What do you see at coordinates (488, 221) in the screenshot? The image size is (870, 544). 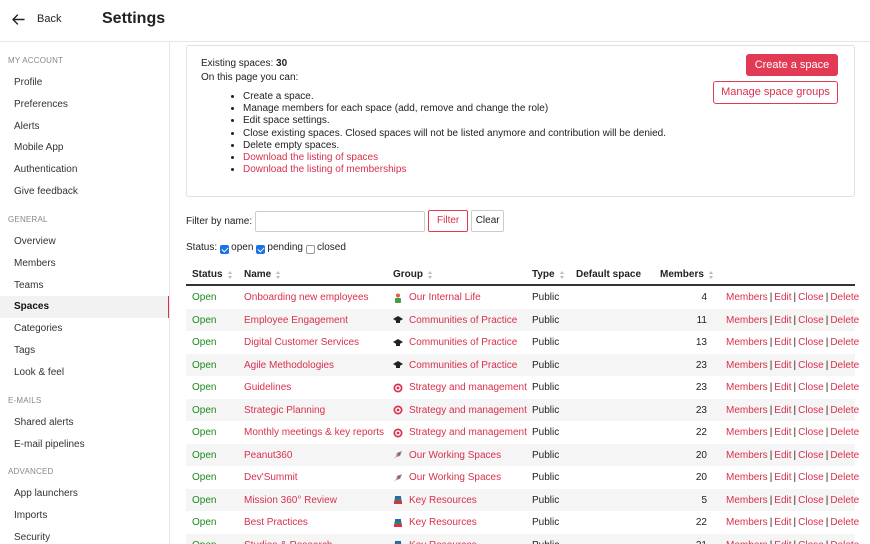 I see `clear-button: Clear` at bounding box center [488, 221].